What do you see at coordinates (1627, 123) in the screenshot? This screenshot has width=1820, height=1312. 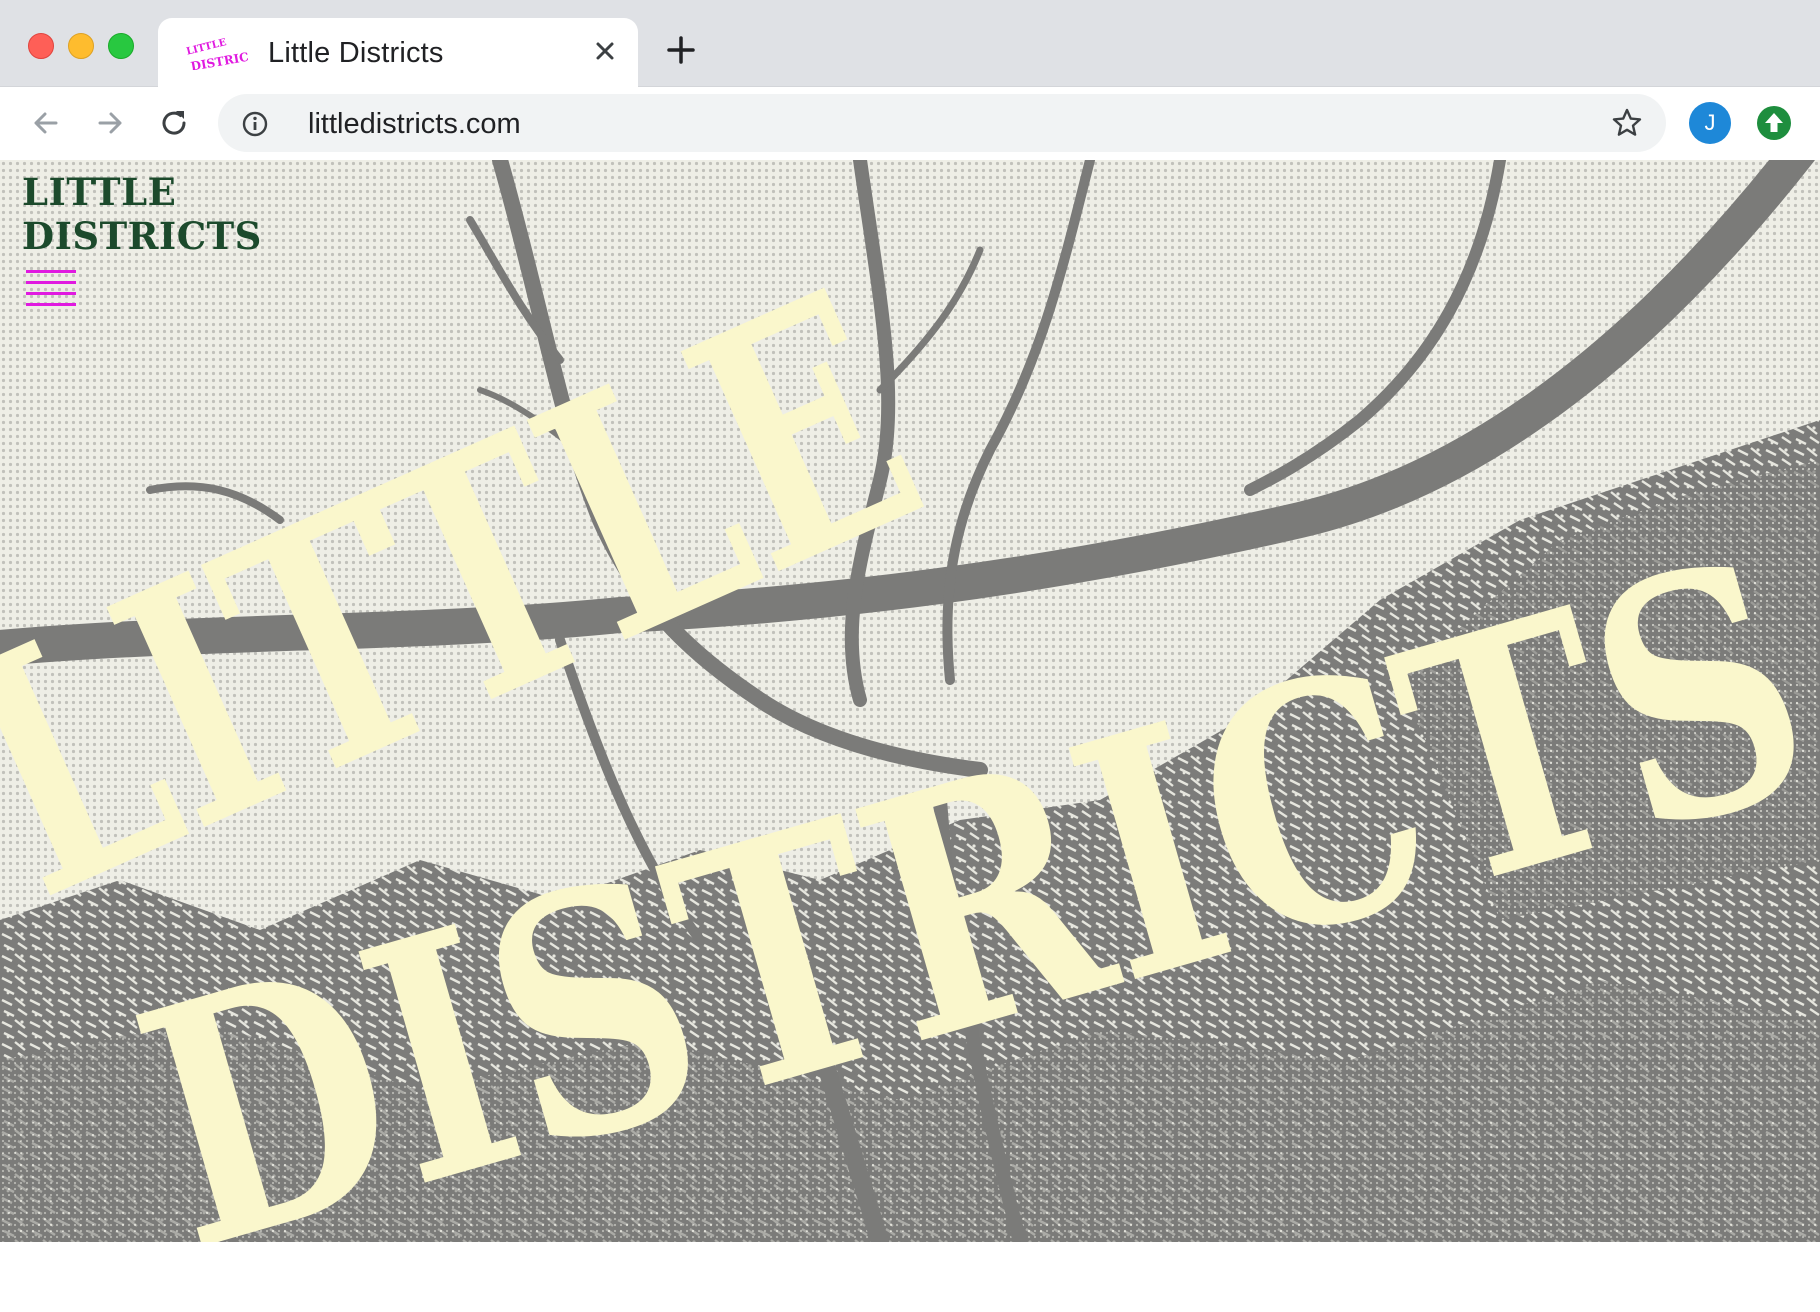 I see `star-icon` at bounding box center [1627, 123].